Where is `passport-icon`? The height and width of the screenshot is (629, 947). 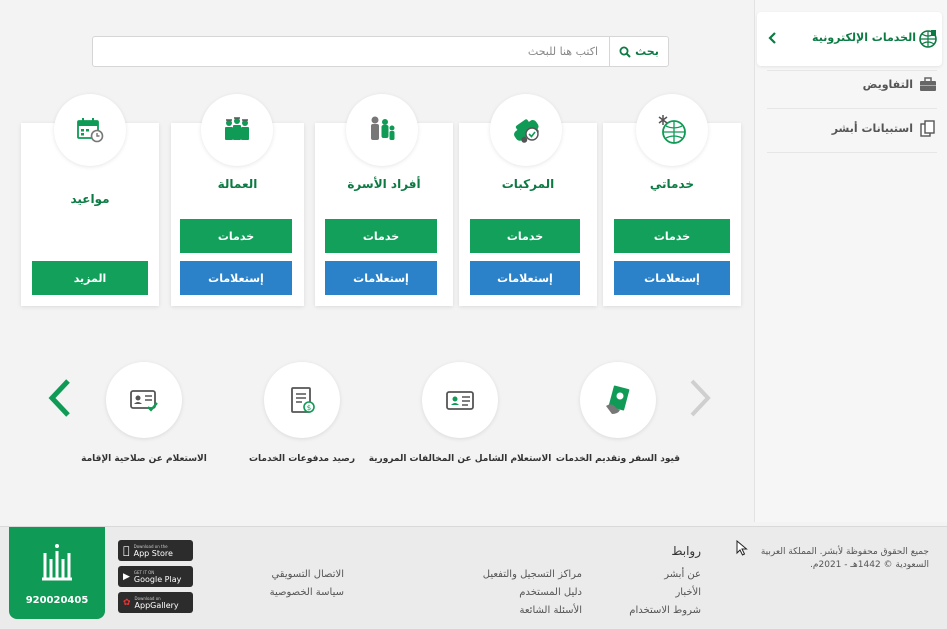 passport-icon is located at coordinates (618, 399).